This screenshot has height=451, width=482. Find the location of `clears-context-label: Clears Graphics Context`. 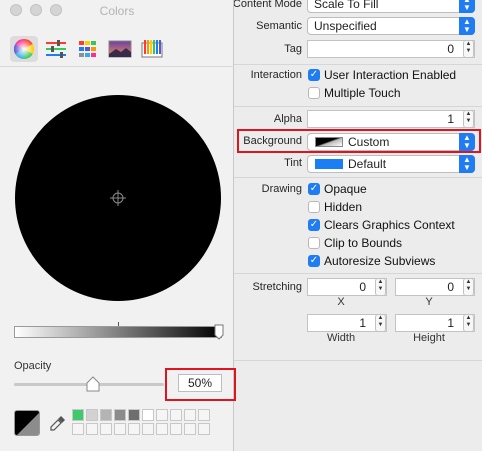

clears-context-label: Clears Graphics Context is located at coordinates (389, 225).